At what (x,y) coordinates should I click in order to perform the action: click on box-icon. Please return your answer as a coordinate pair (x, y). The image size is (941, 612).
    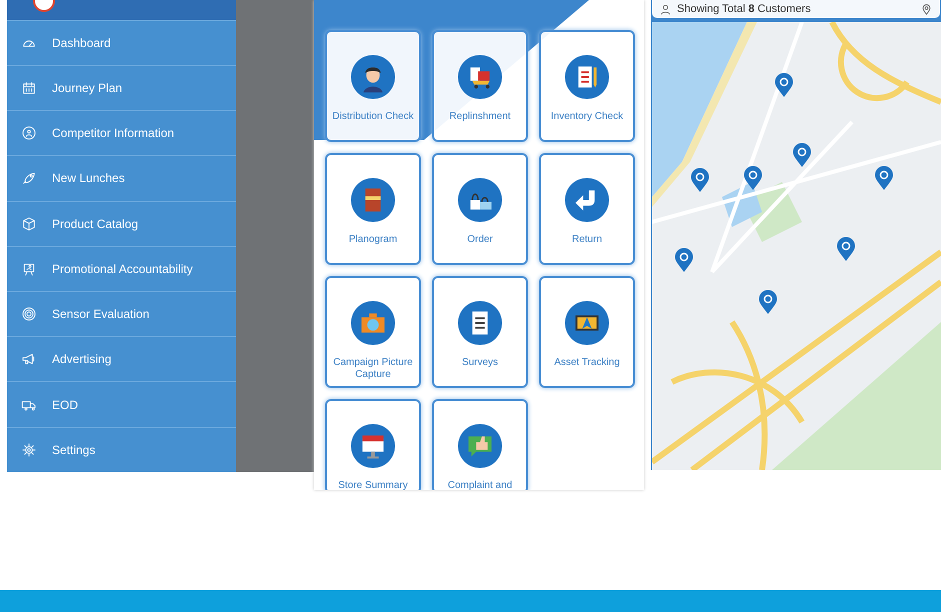
    Looking at the image, I should click on (29, 224).